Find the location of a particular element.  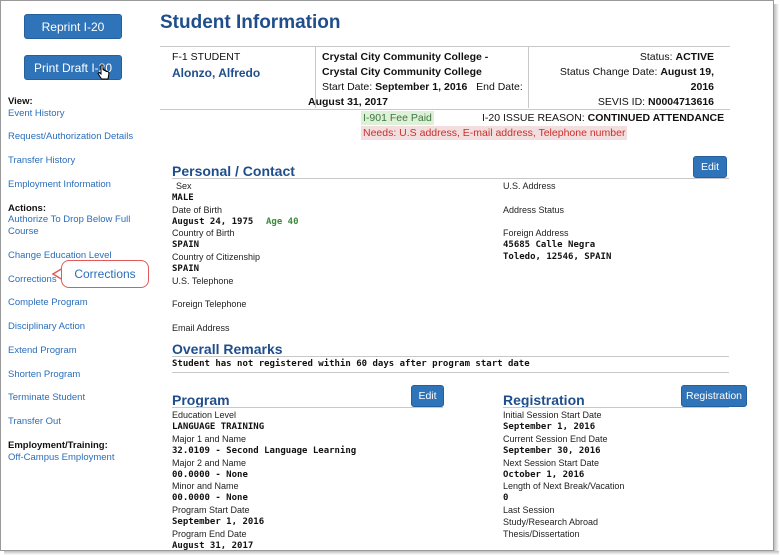

window-shadow-bottom is located at coordinates (391, 553).